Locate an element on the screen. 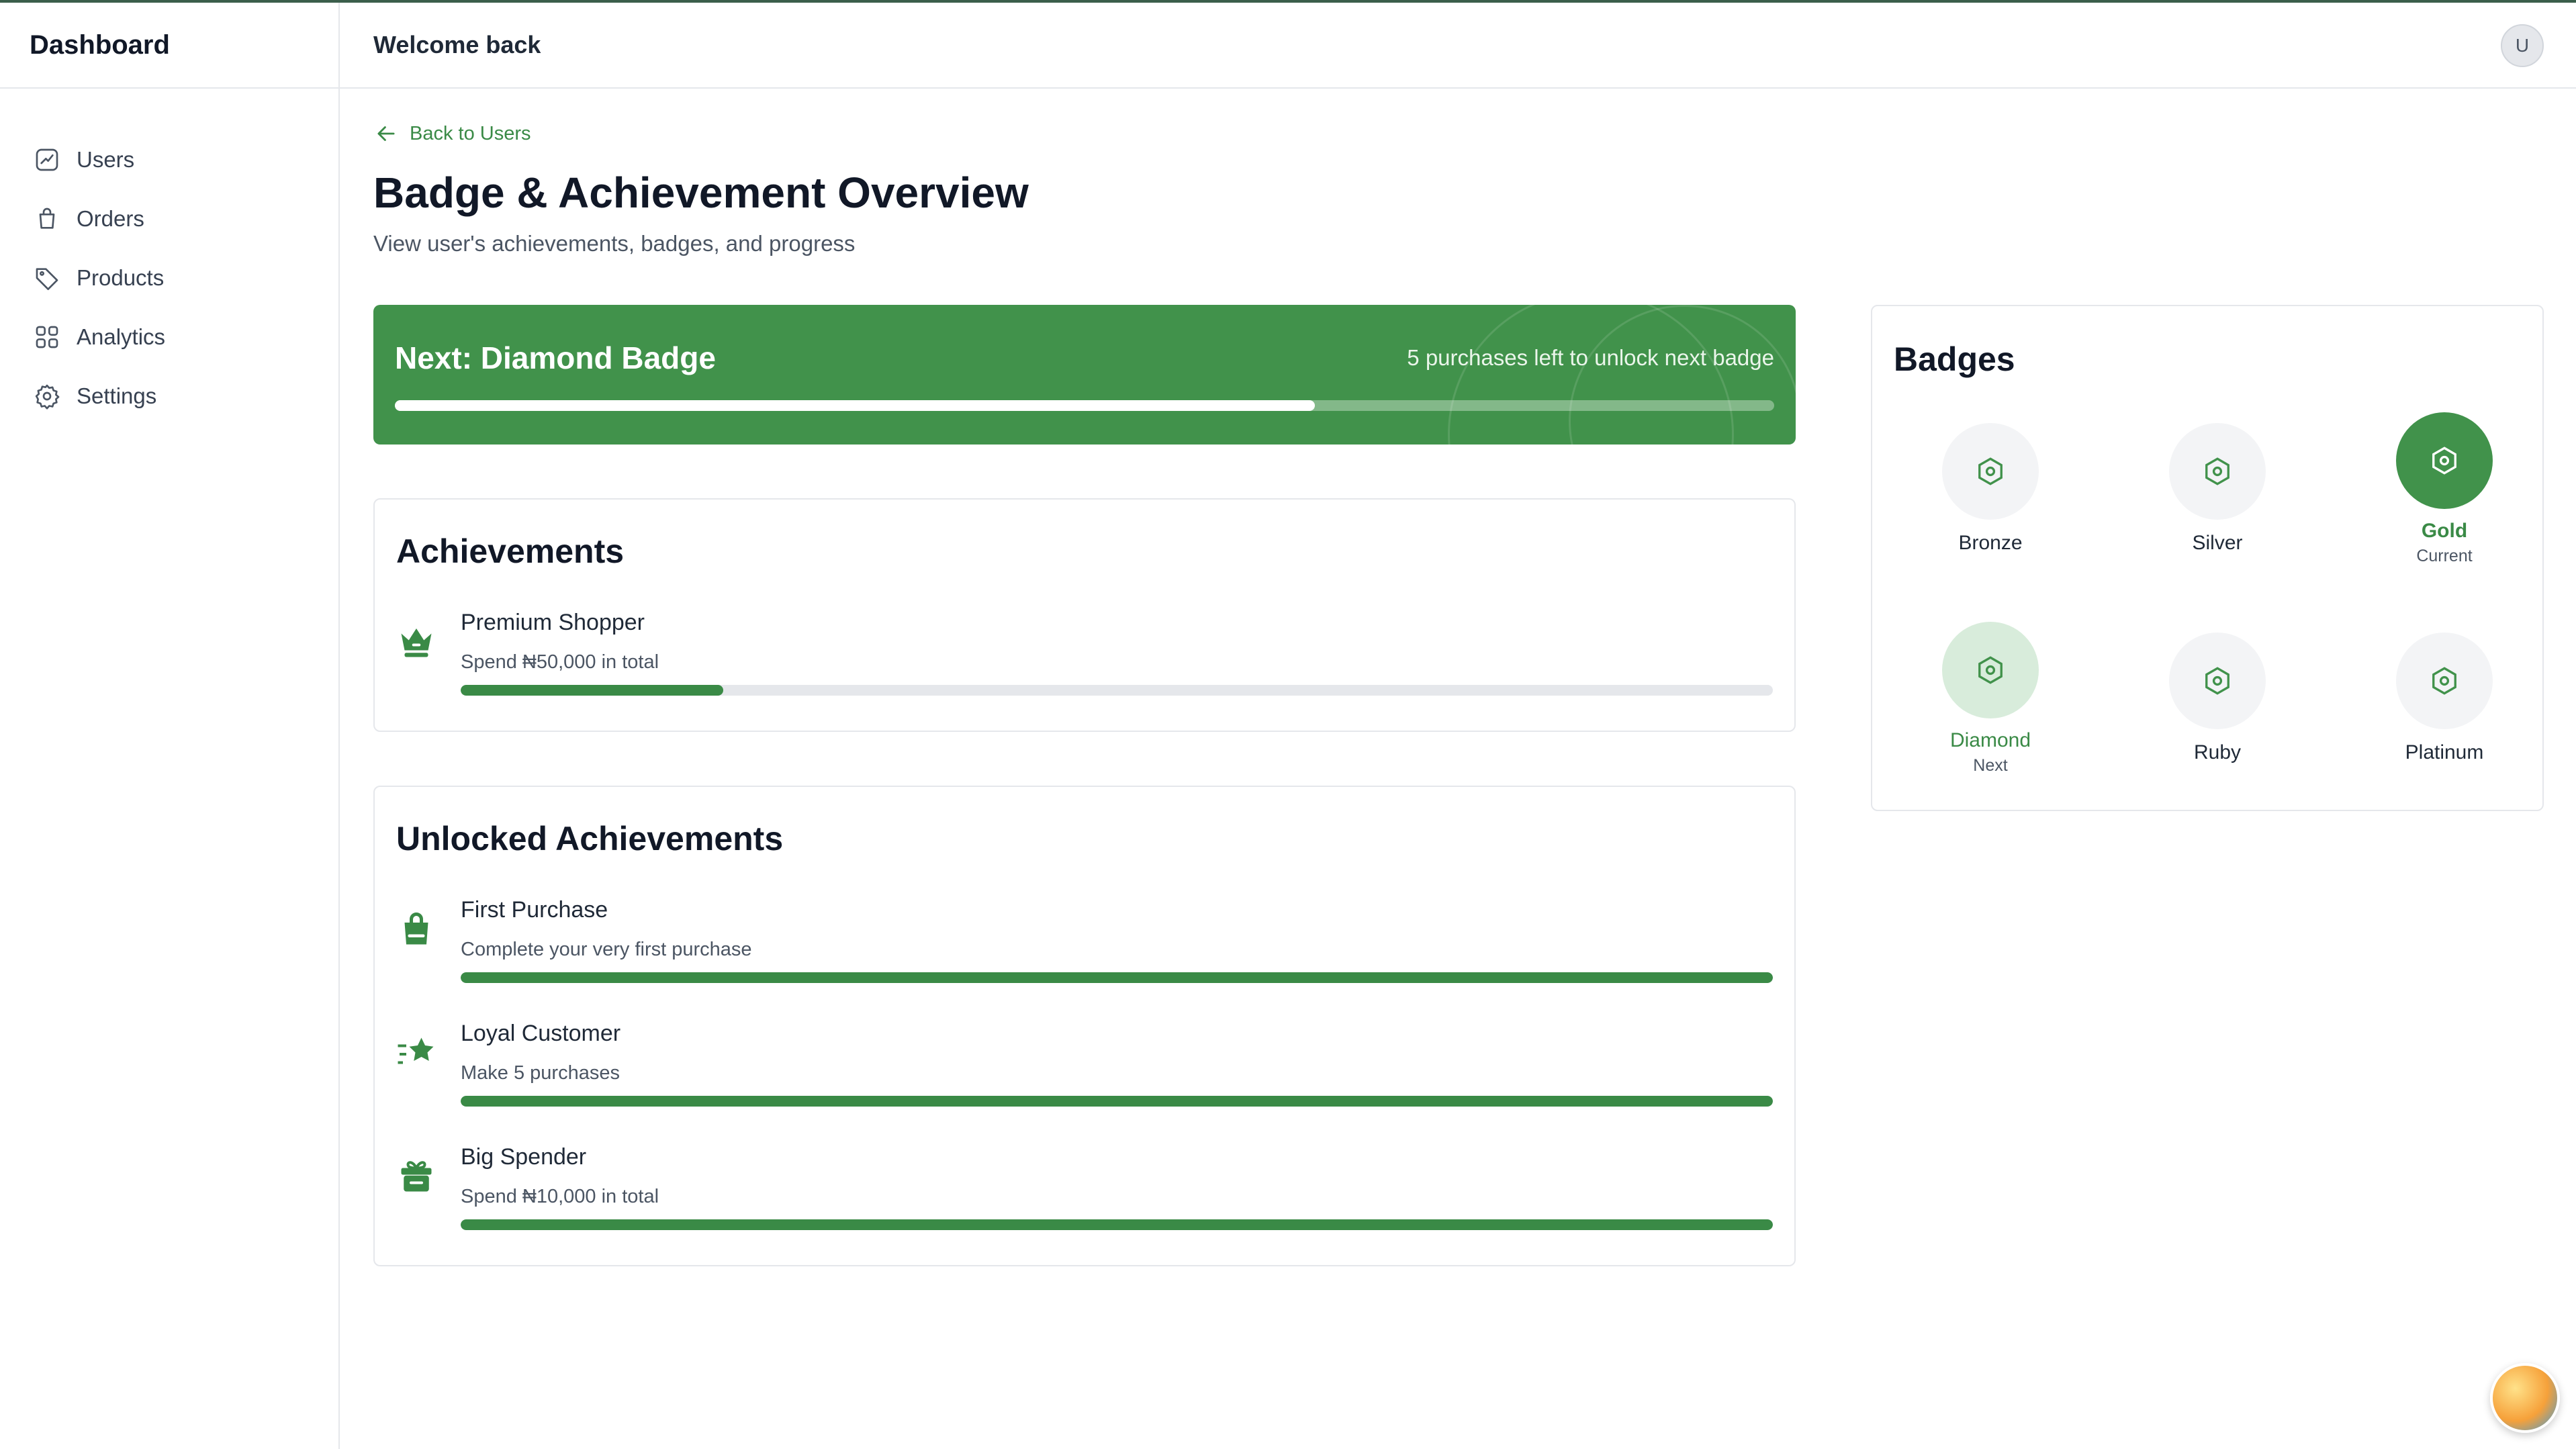  badge-ruby: Ruby is located at coordinates (2217, 699).